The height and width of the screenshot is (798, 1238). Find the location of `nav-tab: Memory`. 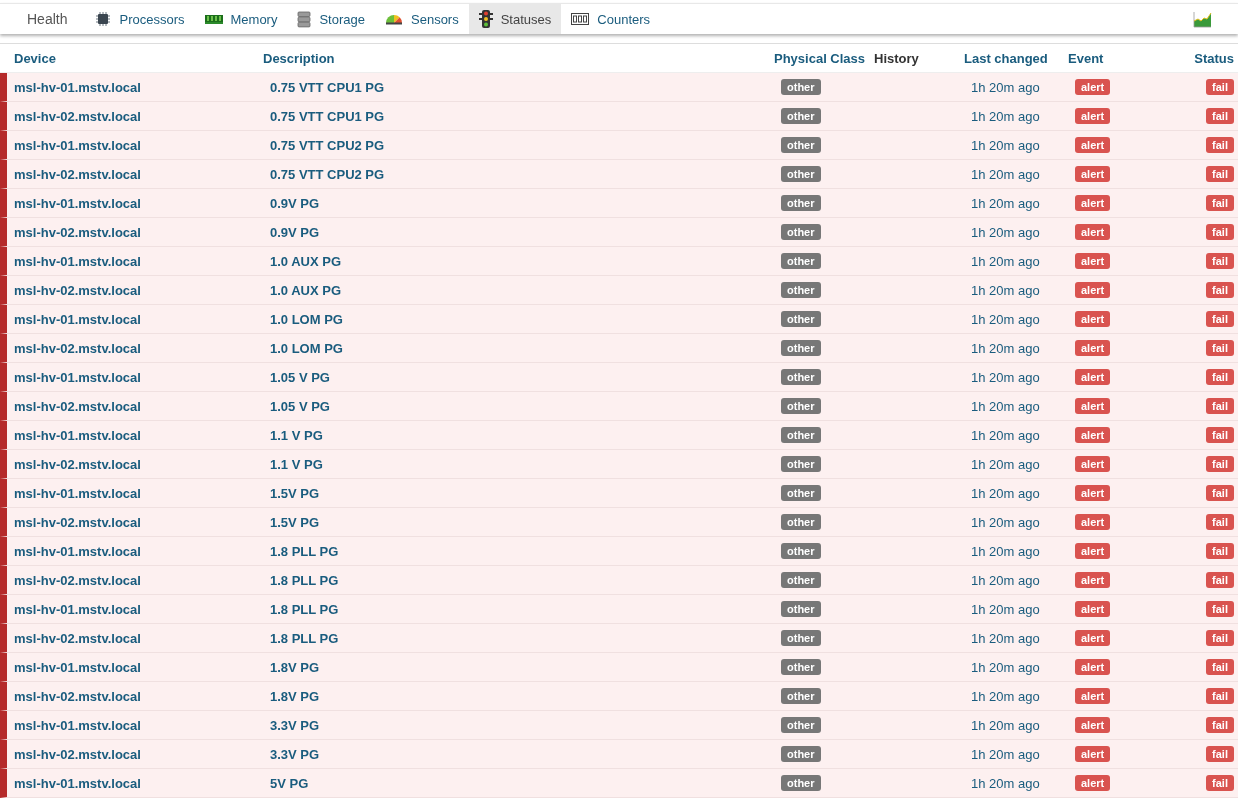

nav-tab: Memory is located at coordinates (241, 19).